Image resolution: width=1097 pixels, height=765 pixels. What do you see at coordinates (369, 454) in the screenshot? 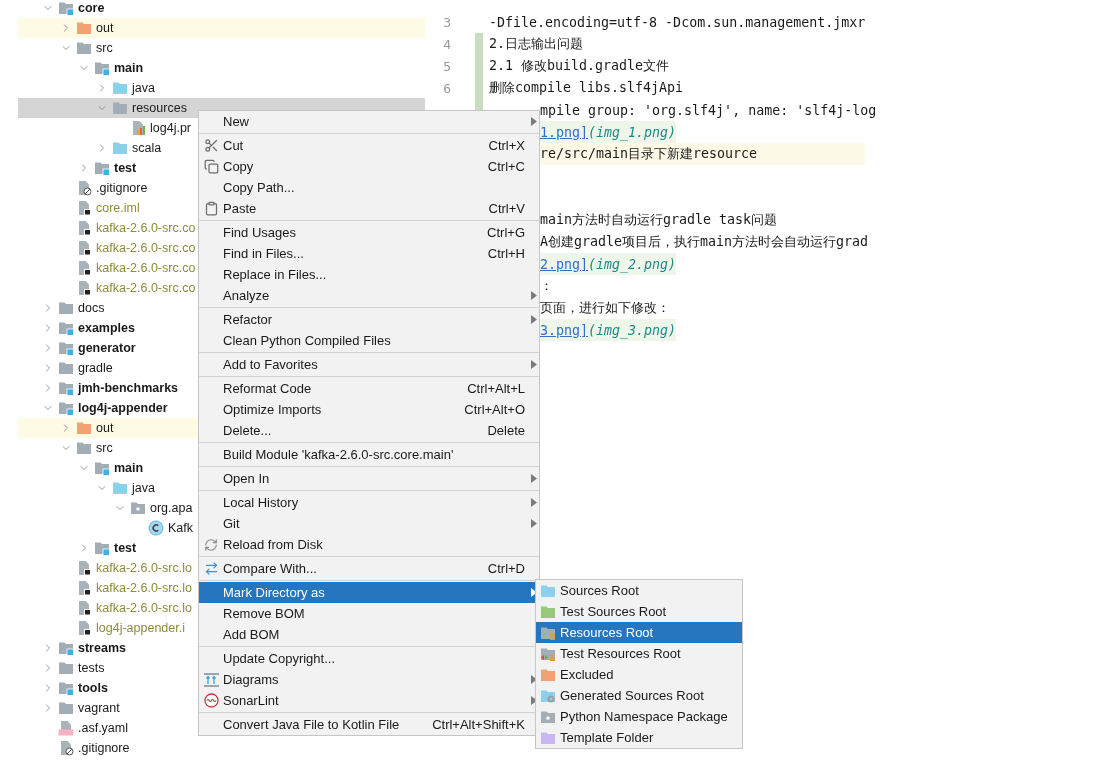
I see `menu-item: Build Module 'kafka-2.6.0-src.core.main'` at bounding box center [369, 454].